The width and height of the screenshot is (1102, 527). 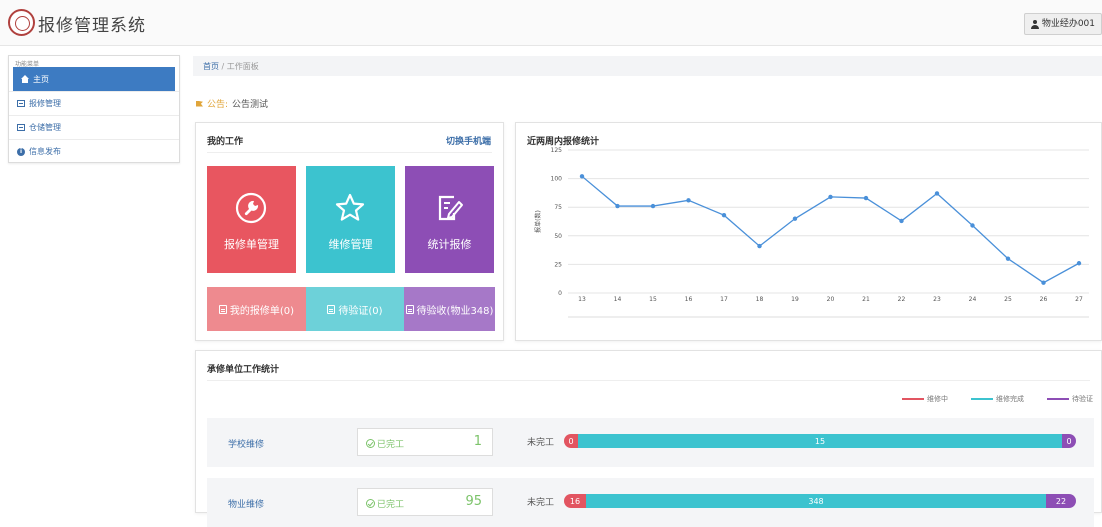 I want to click on x-tick-label: 20, so click(x=831, y=299).